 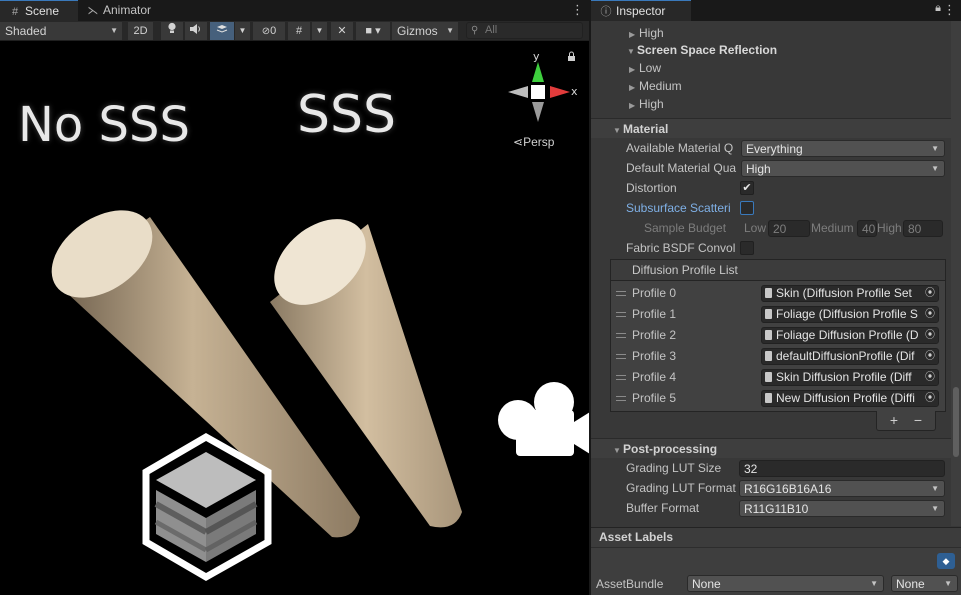 I want to click on animator-icon: ⋋, so click(x=93, y=11).